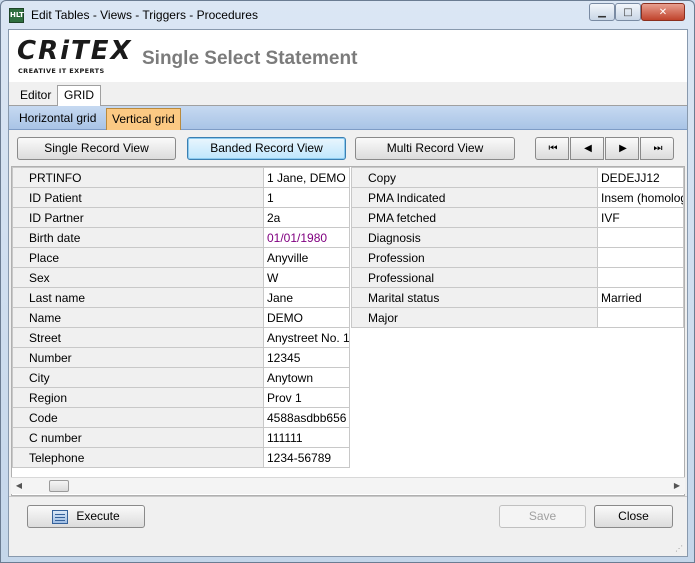 The width and height of the screenshot is (695, 563). Describe the element at coordinates (57, 119) in the screenshot. I see `tab-horizontal-grid: Horizontal grid` at that location.